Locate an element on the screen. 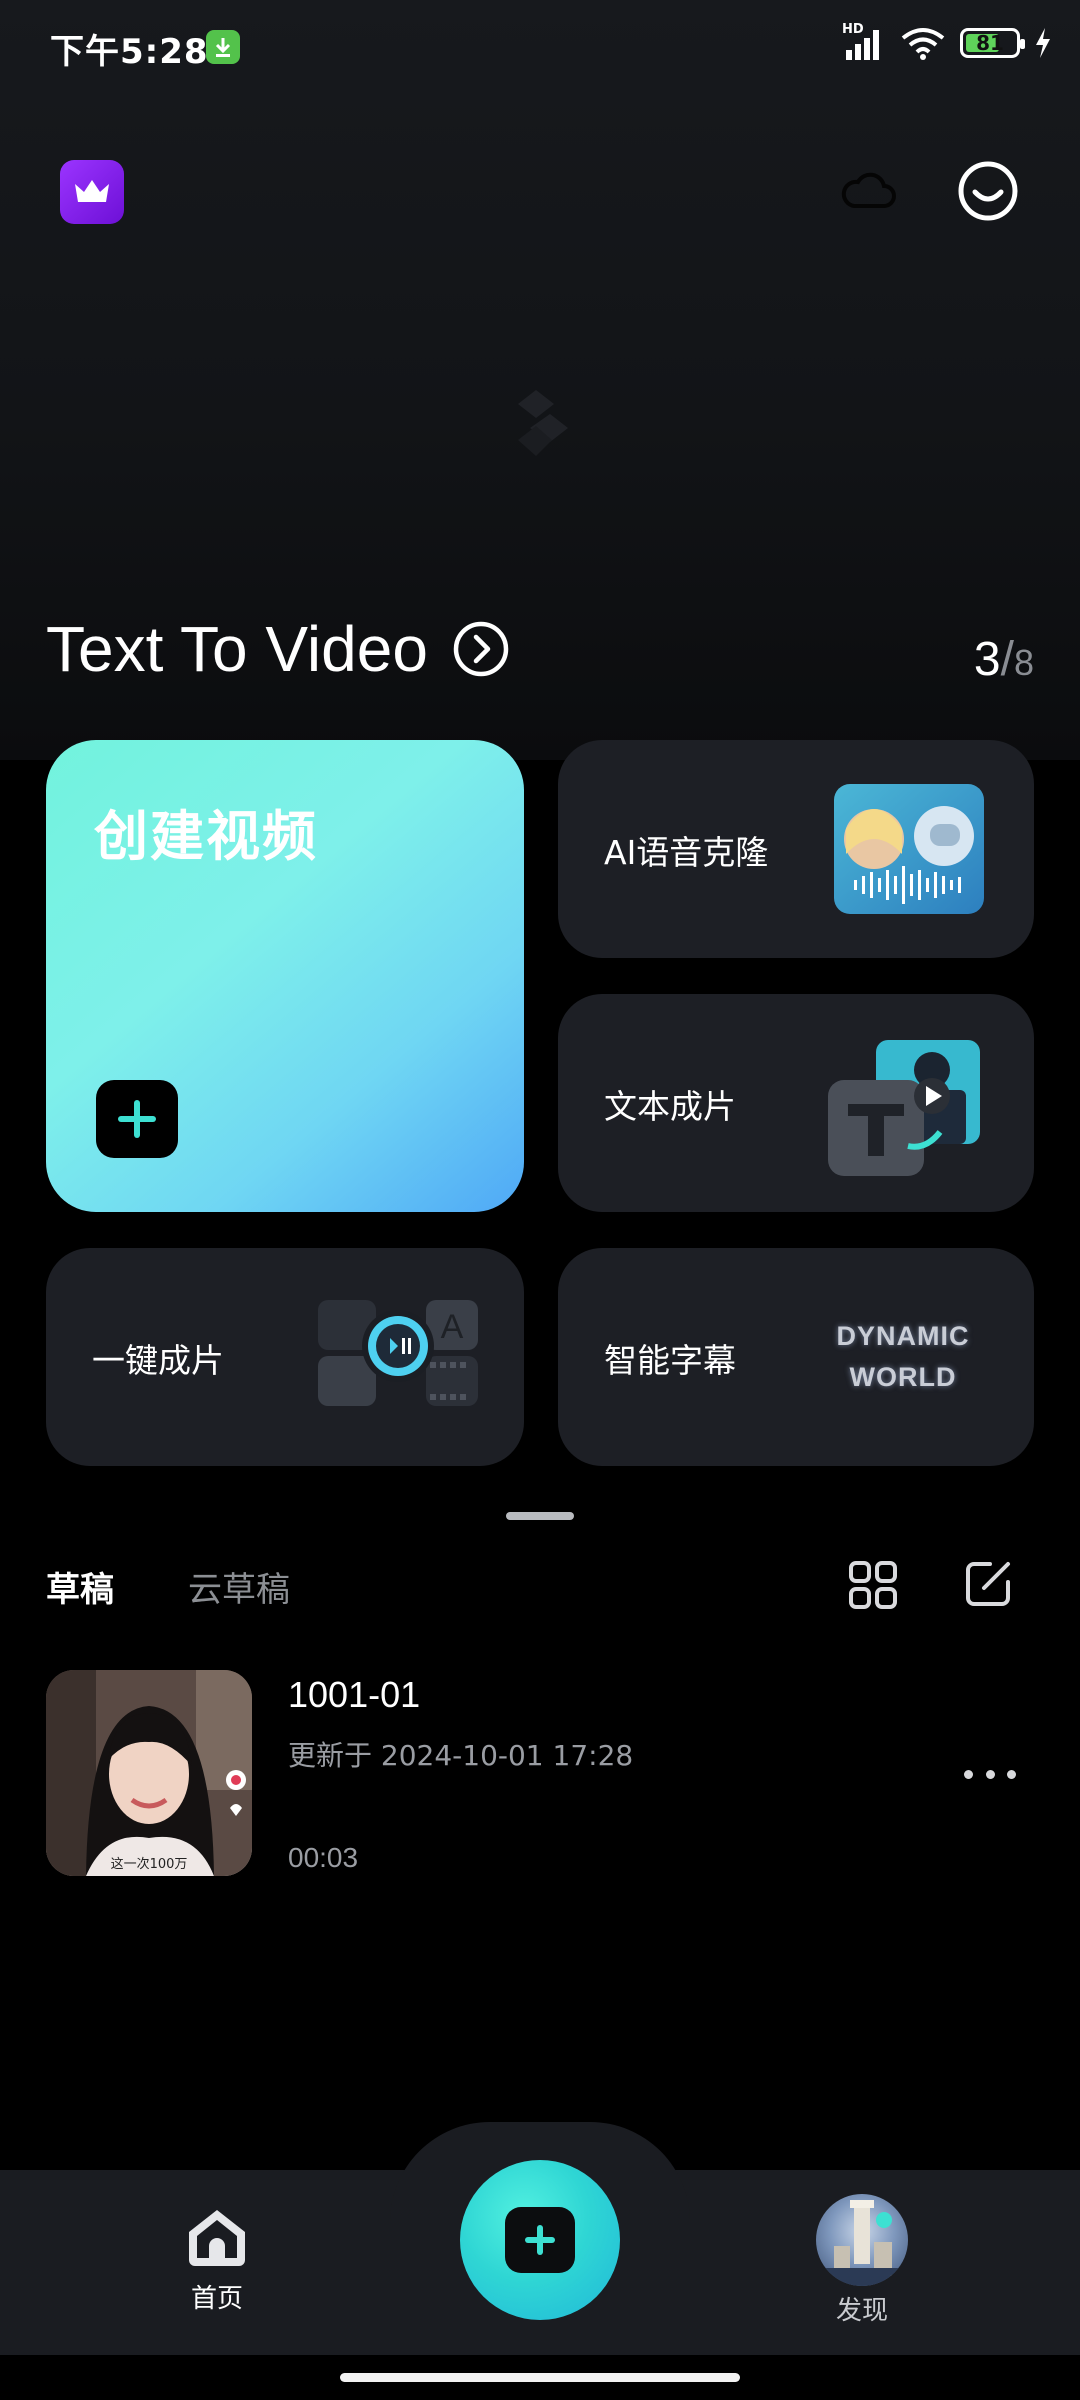  subtitle-preview-line1: DYNAMIC is located at coordinates (903, 1336).